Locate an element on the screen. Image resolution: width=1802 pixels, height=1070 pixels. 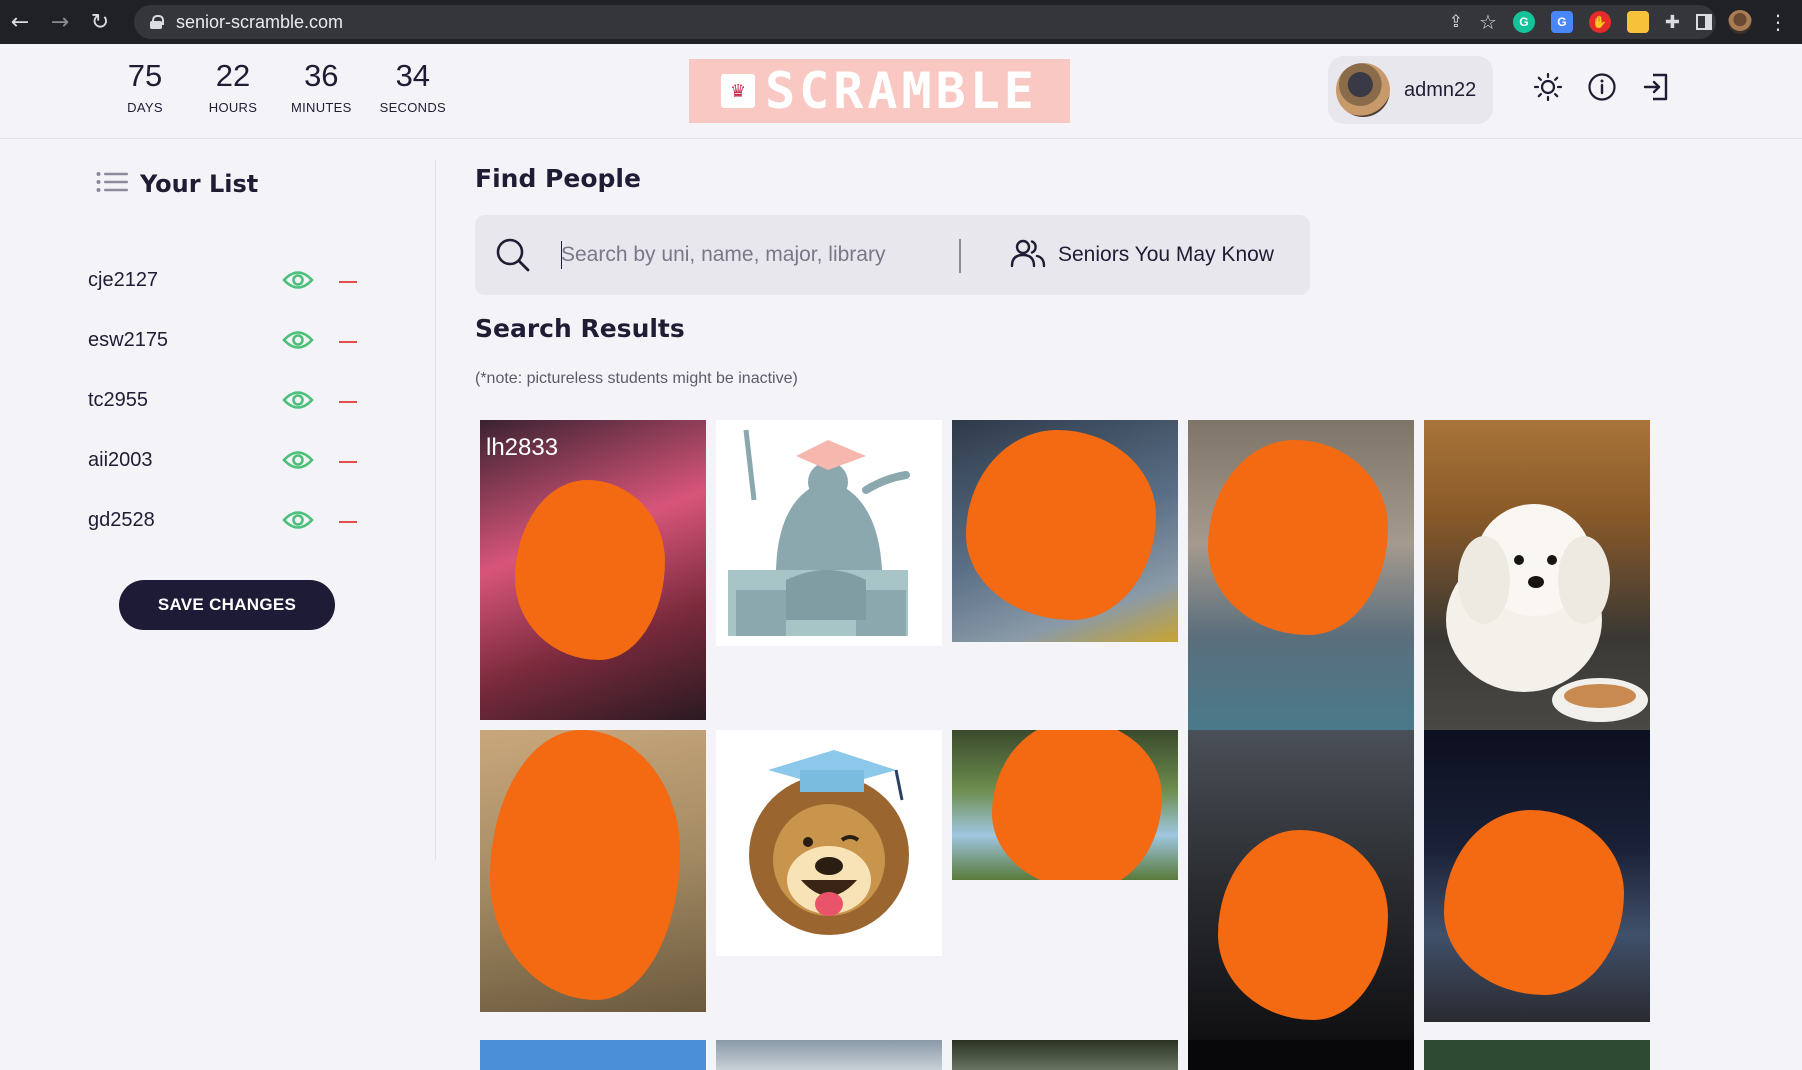
countdown-days: 75 DAYS is located at coordinates (145, 85).